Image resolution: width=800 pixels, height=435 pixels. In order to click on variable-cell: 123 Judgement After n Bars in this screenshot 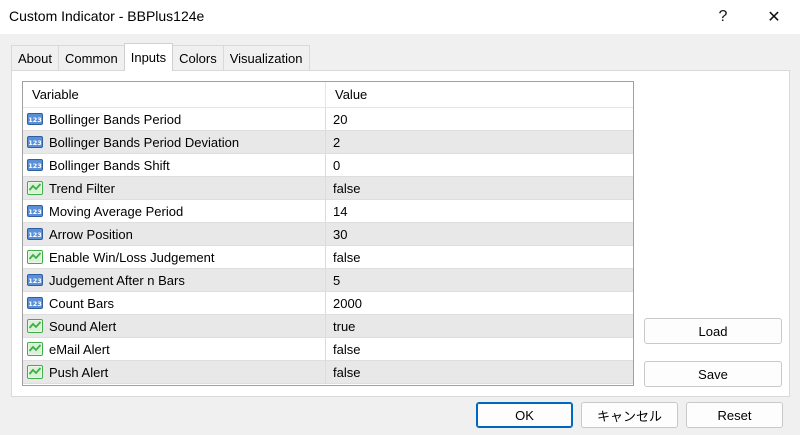, I will do `click(174, 280)`.